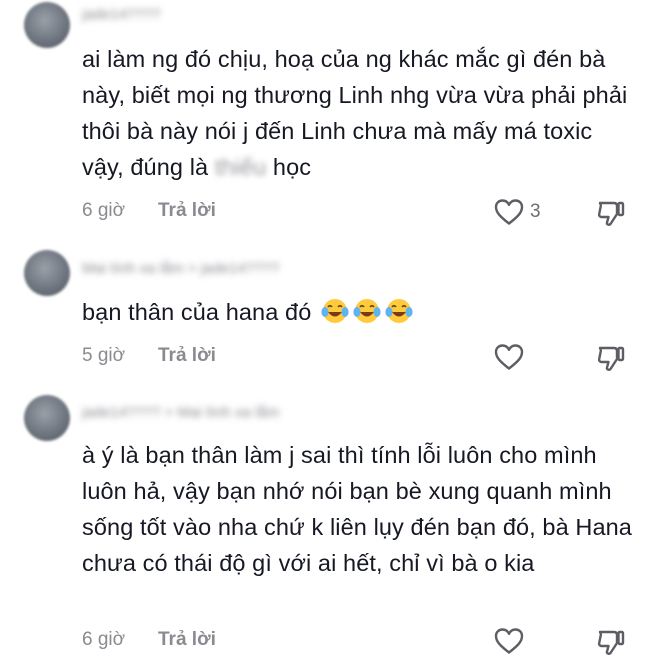  I want to click on like-button: 3, so click(517, 212).